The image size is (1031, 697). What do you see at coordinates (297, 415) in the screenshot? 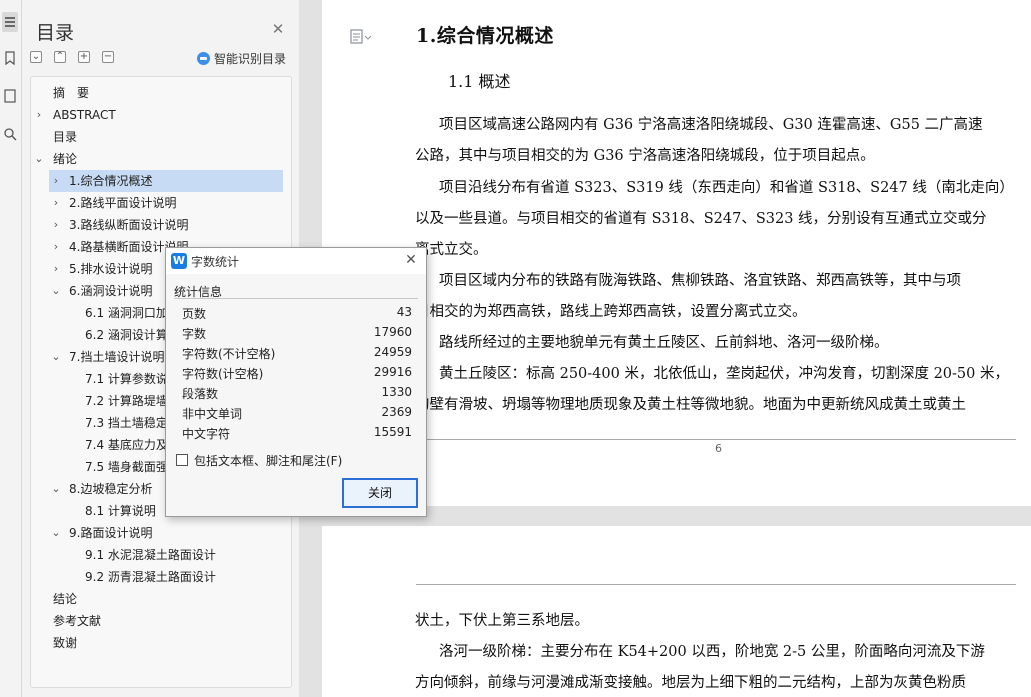
I see `stat-row-non-chinese-words: 非中文单词 2369` at bounding box center [297, 415].